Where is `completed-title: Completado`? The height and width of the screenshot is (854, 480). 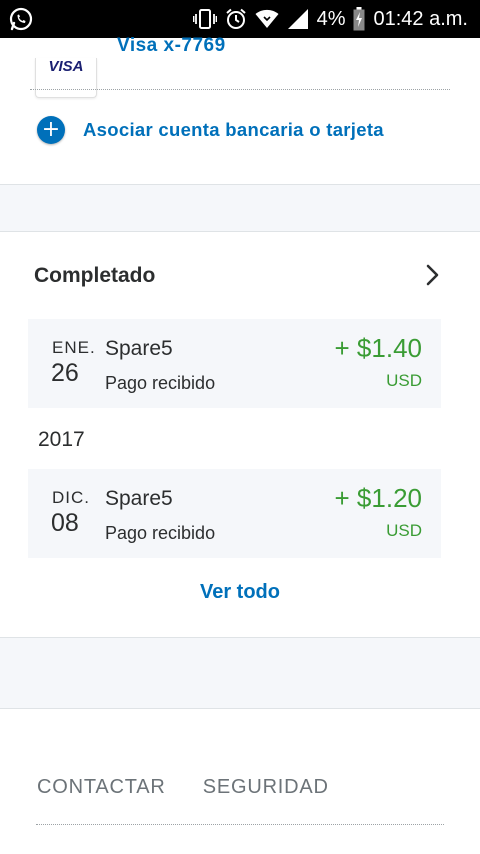
completed-title: Completado is located at coordinates (95, 275).